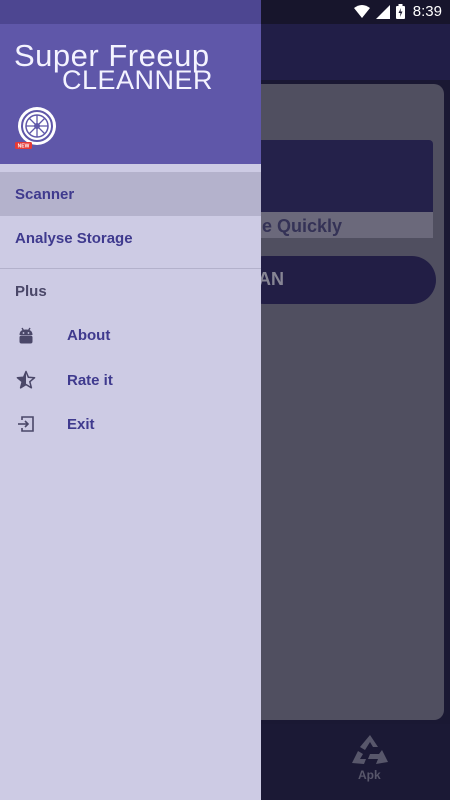  I want to click on exit-icon, so click(26, 424).